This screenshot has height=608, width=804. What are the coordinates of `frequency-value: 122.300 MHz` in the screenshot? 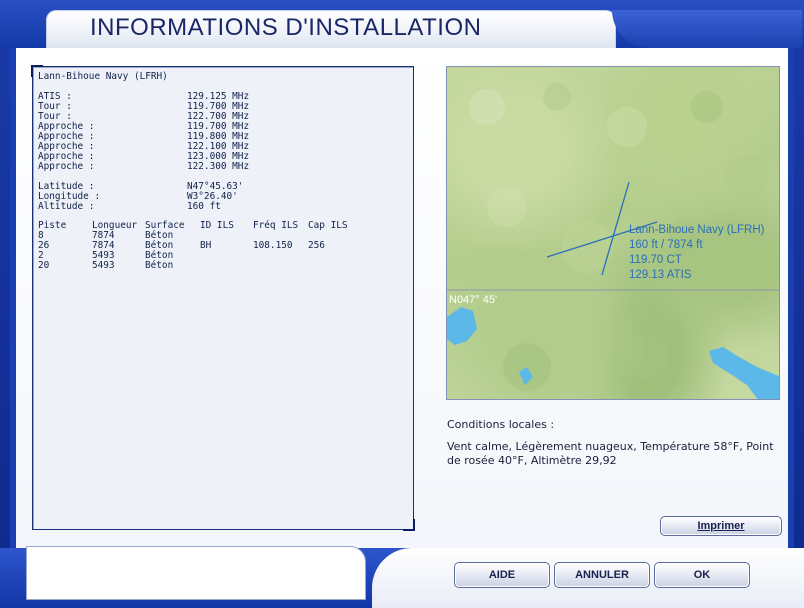 It's located at (218, 166).